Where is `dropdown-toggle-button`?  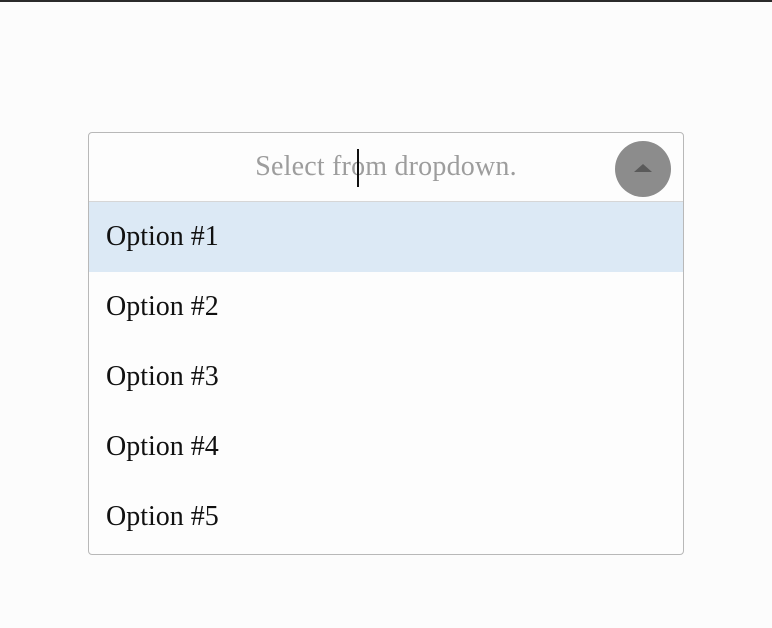 dropdown-toggle-button is located at coordinates (643, 169).